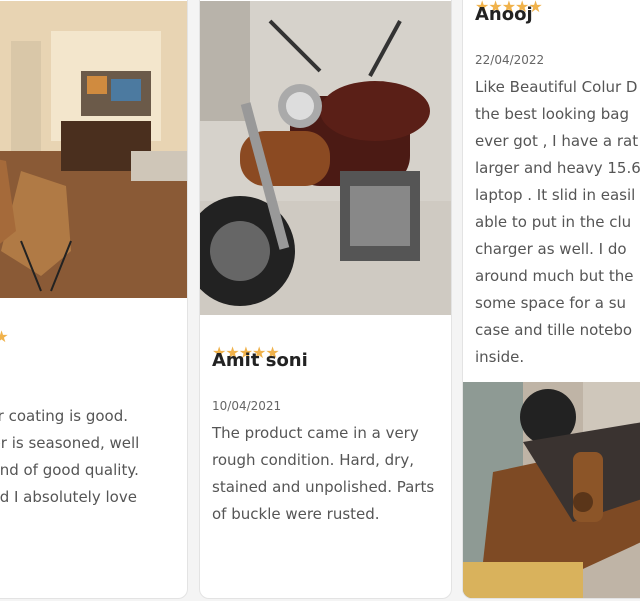  What do you see at coordinates (510, 60) in the screenshot?
I see `review-date: 22/04/2022` at bounding box center [510, 60].